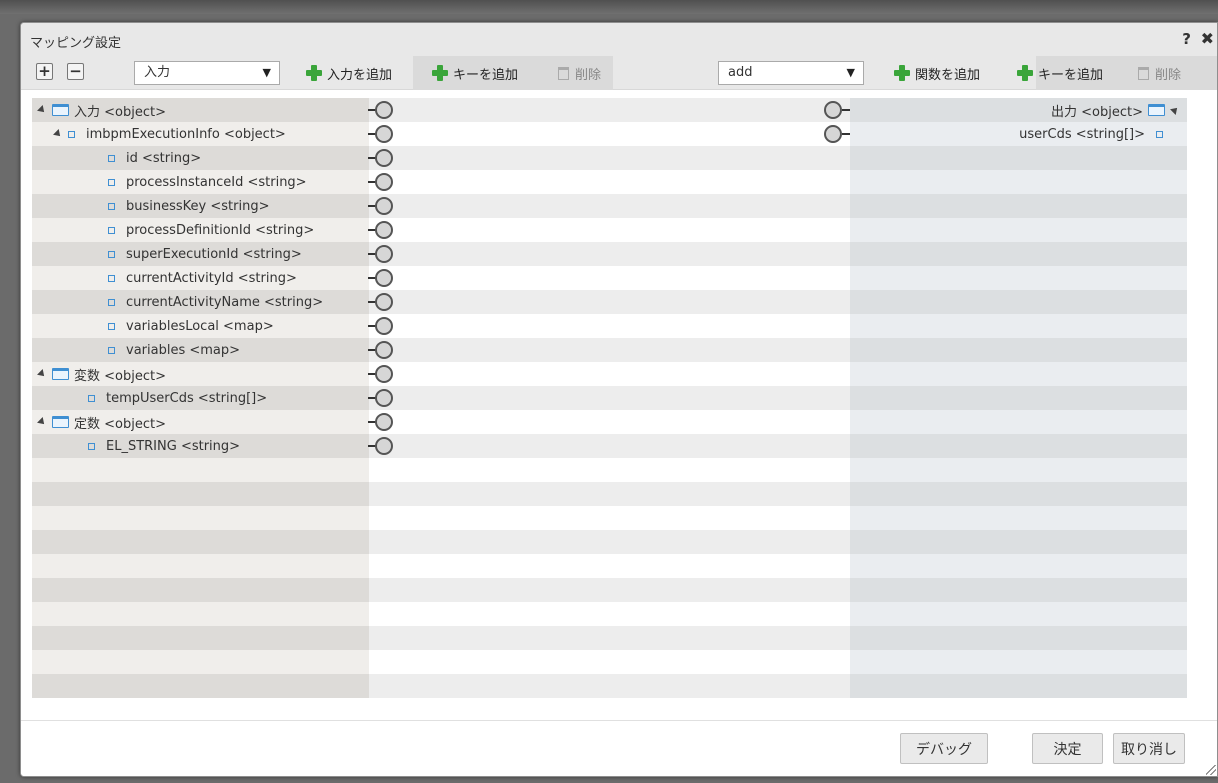  I want to click on expand-all-button: +, so click(44, 71).